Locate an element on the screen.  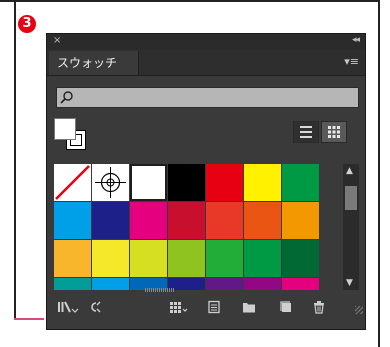
search-field is located at coordinates (207, 97).